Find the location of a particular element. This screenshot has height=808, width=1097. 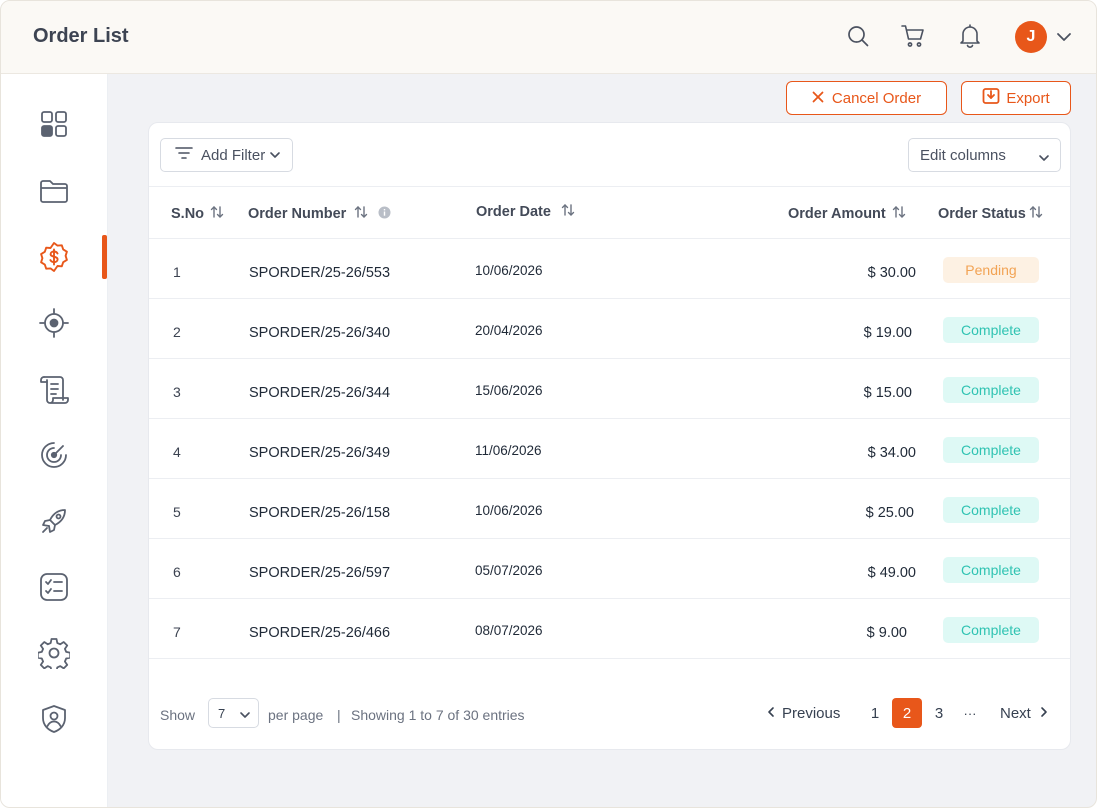

show-label: Show is located at coordinates (178, 715).